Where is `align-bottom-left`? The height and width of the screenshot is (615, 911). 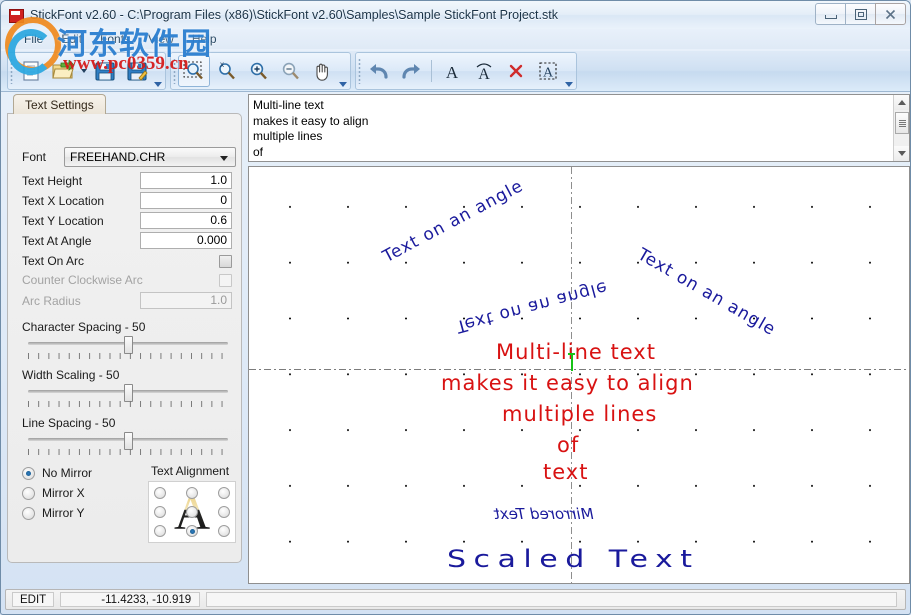
align-bottom-left is located at coordinates (160, 531).